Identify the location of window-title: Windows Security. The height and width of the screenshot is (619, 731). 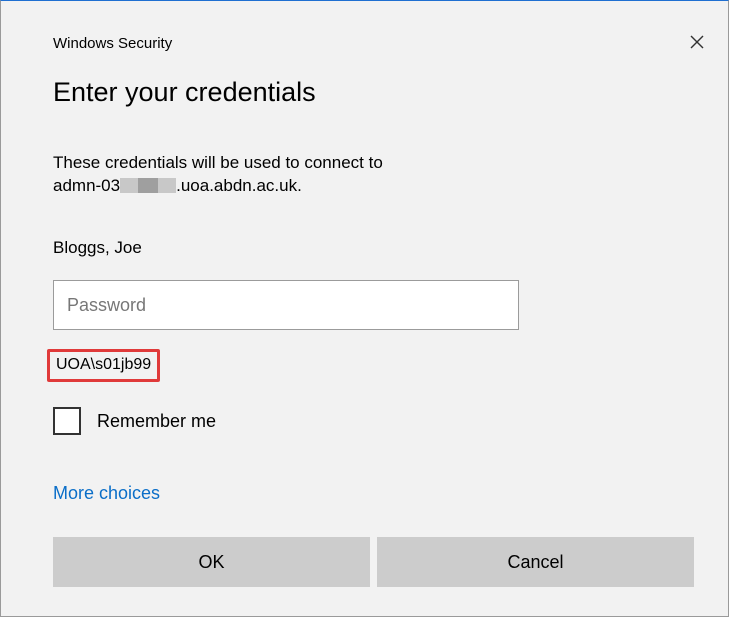
(113, 43).